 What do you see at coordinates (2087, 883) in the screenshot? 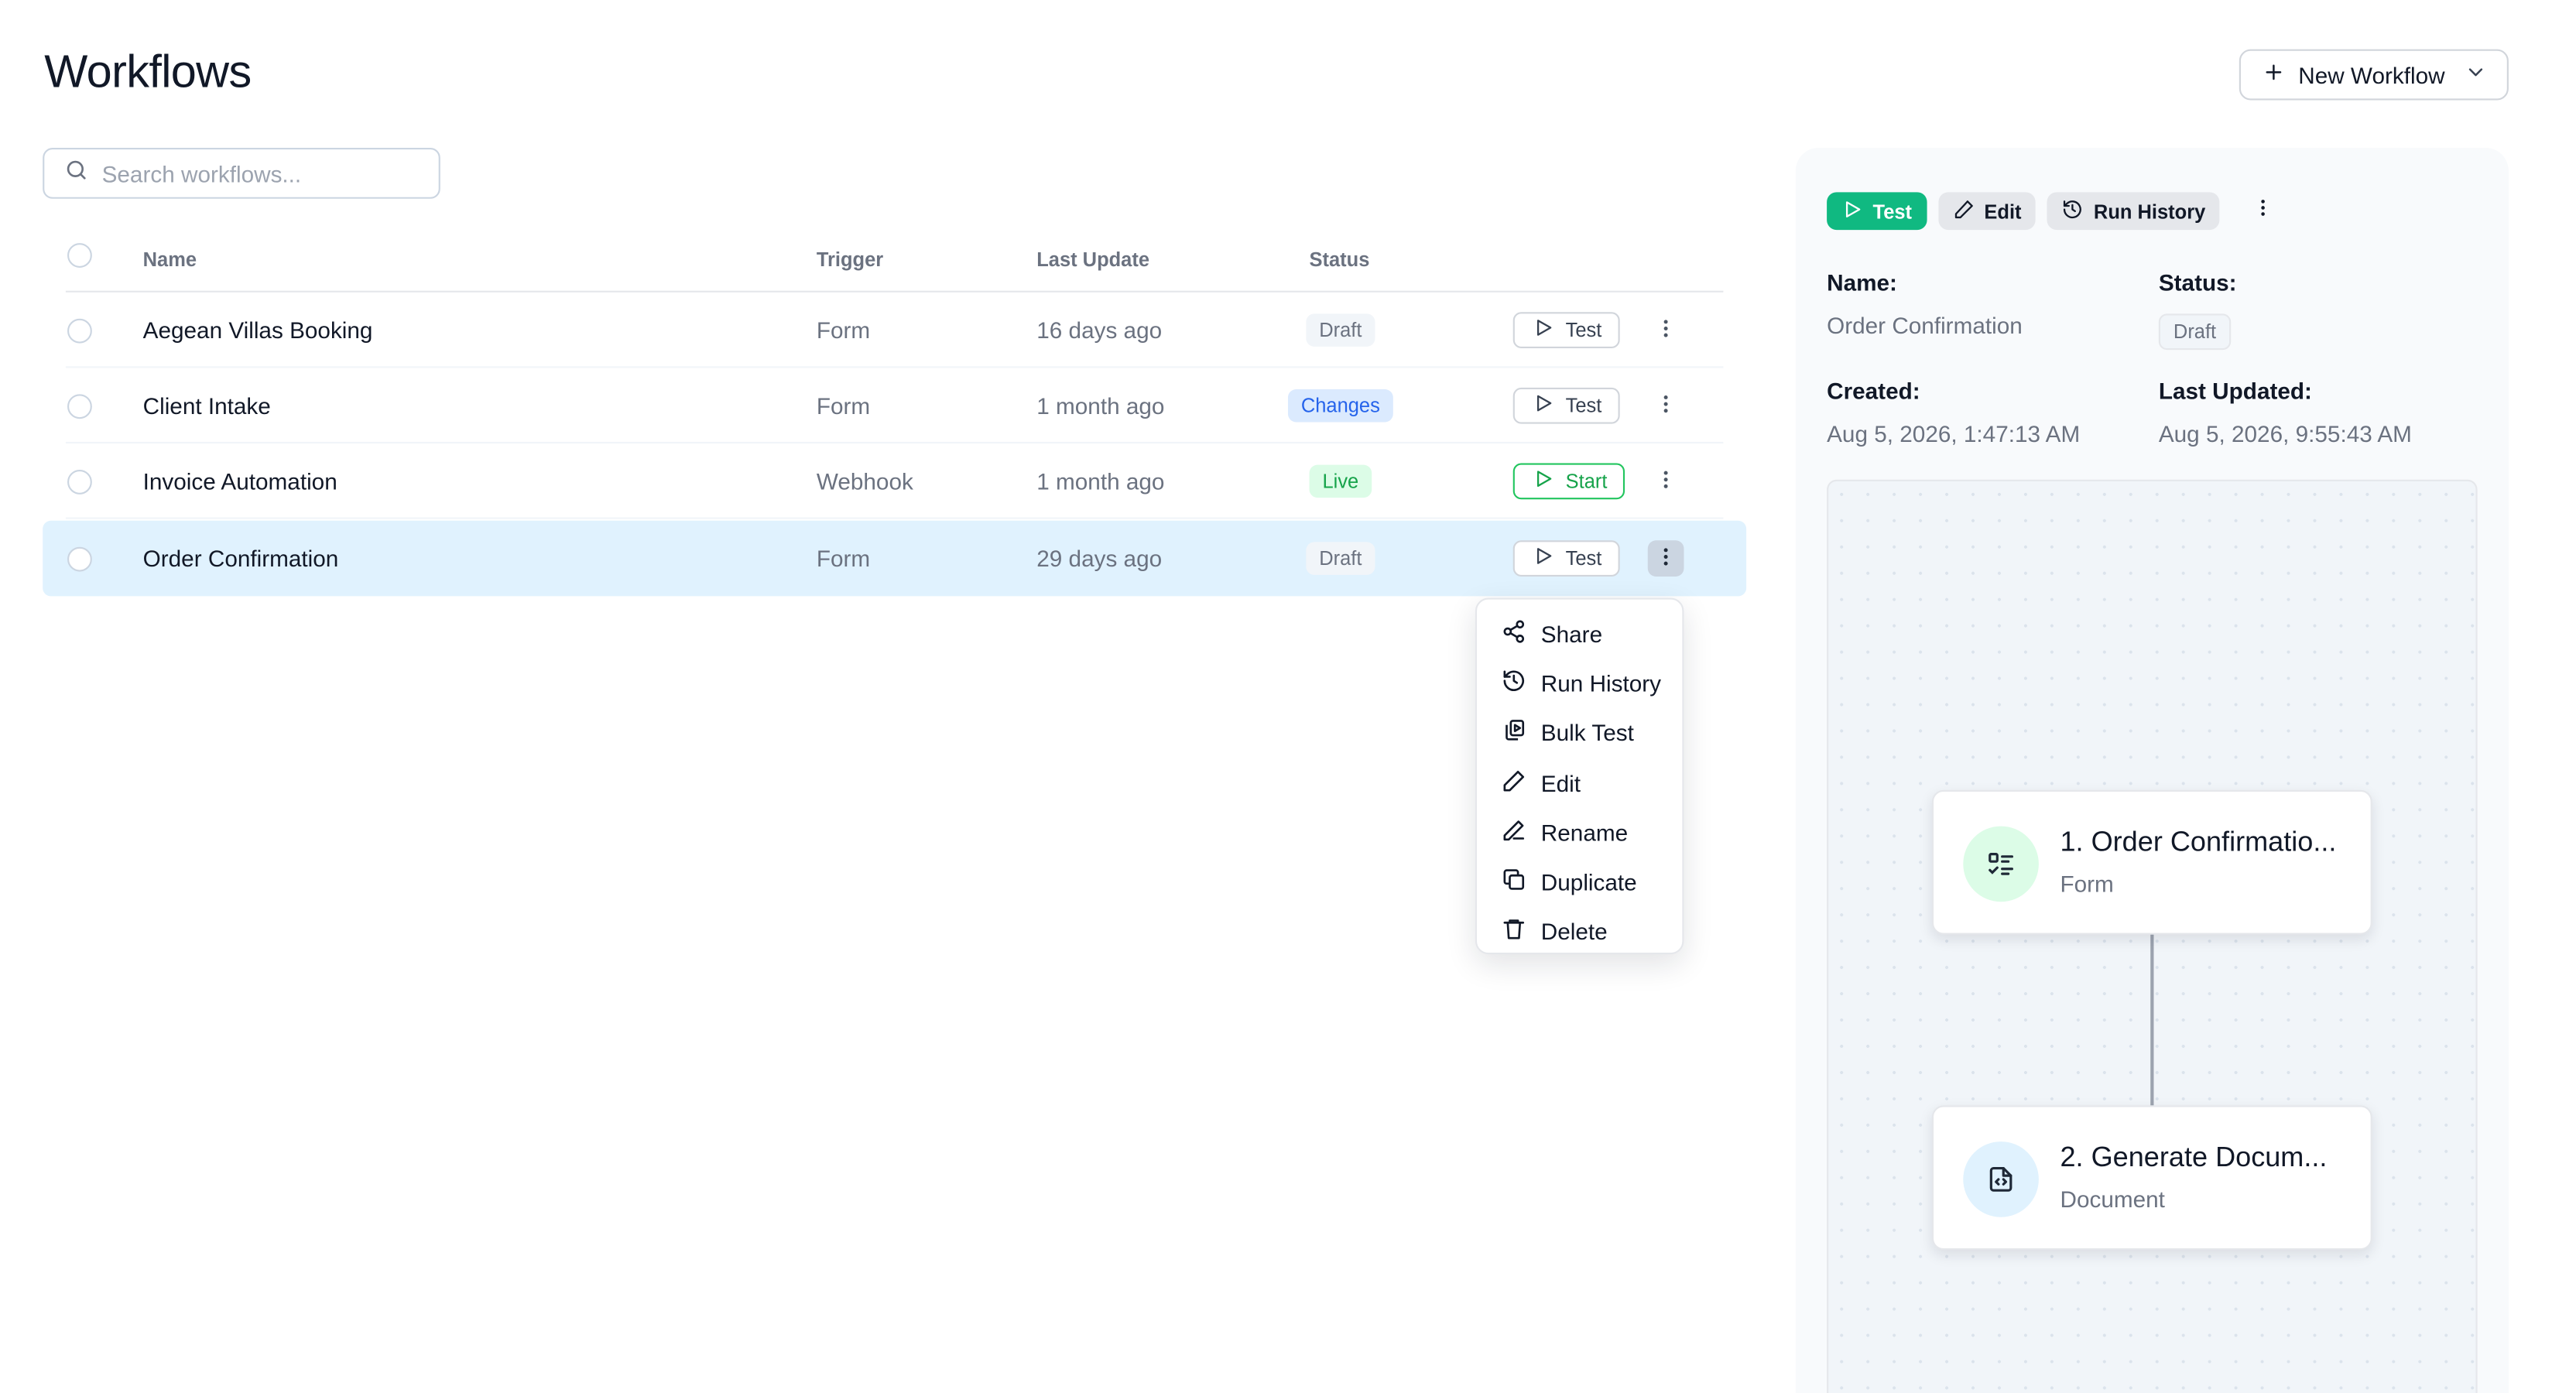
I see `node-subtitle: Form` at bounding box center [2087, 883].